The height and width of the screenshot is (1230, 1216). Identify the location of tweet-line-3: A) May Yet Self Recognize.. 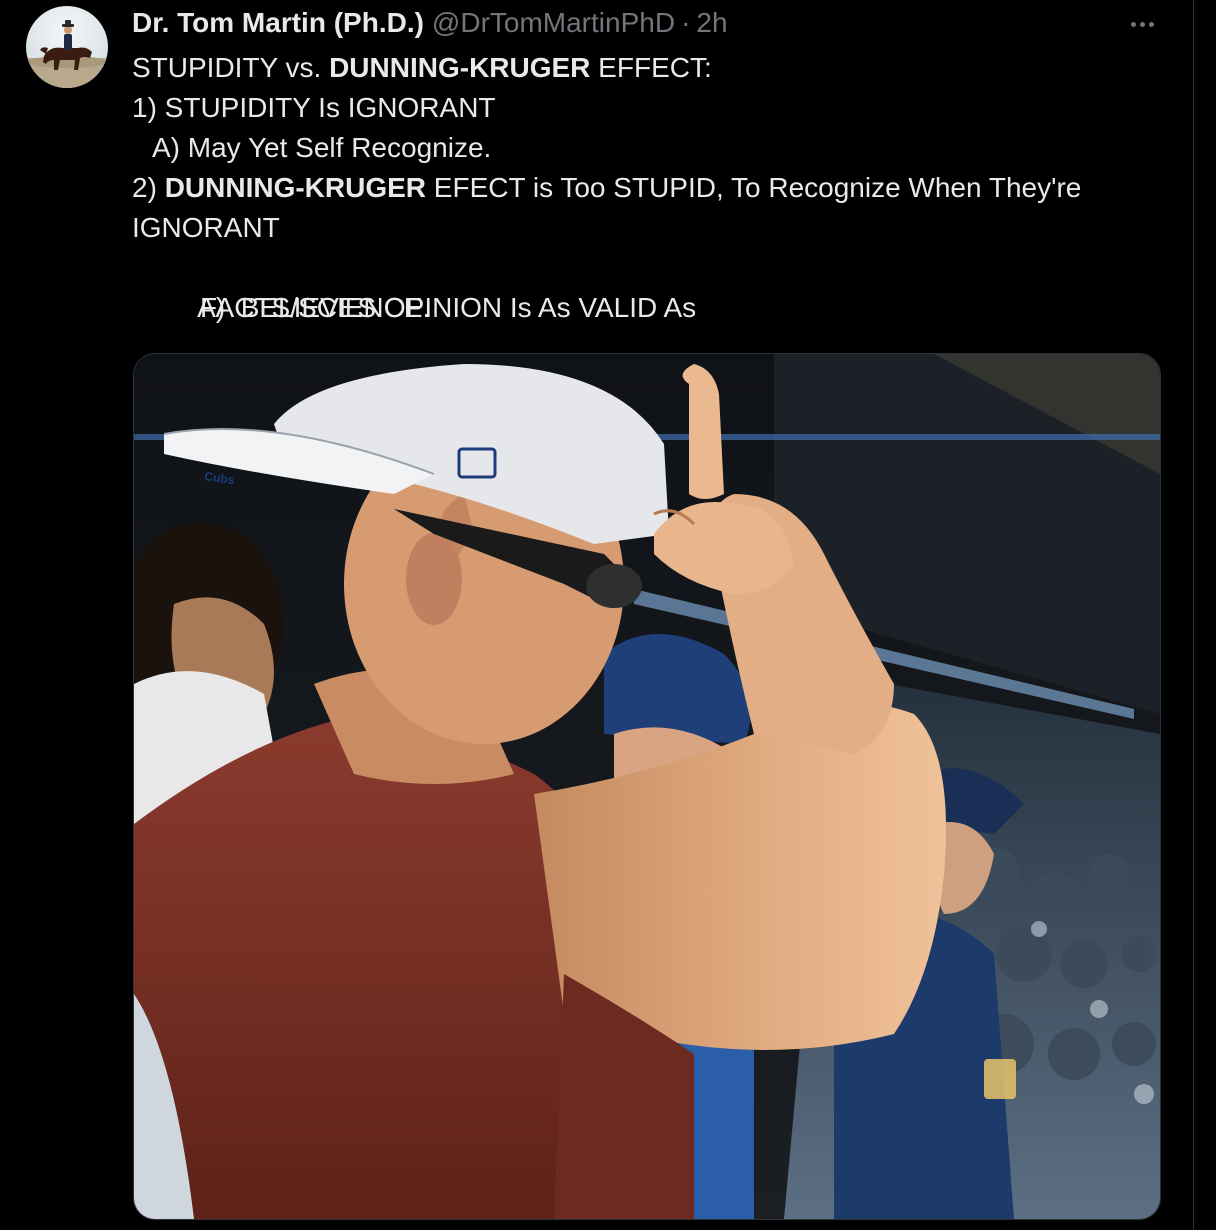
(652, 148).